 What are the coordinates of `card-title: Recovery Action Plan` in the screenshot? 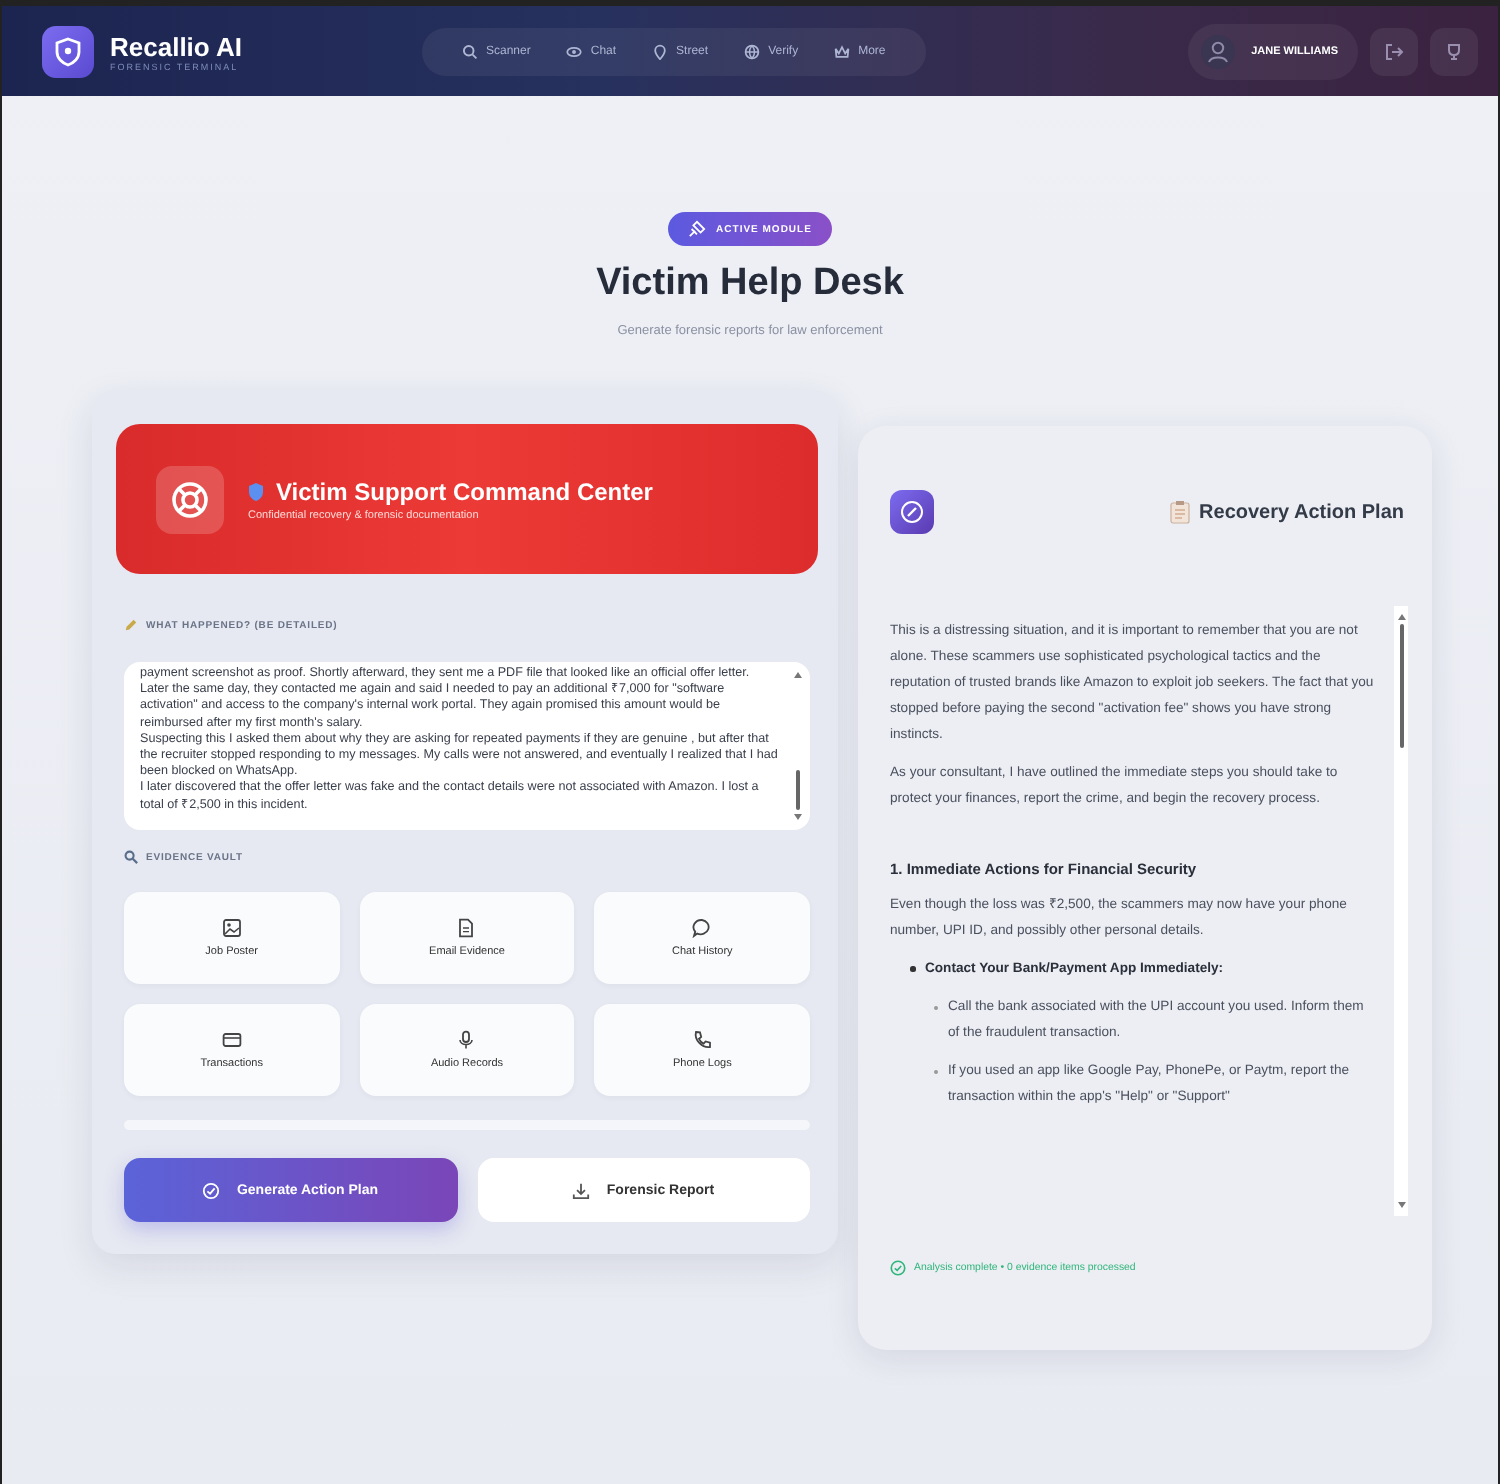 It's located at (1301, 512).